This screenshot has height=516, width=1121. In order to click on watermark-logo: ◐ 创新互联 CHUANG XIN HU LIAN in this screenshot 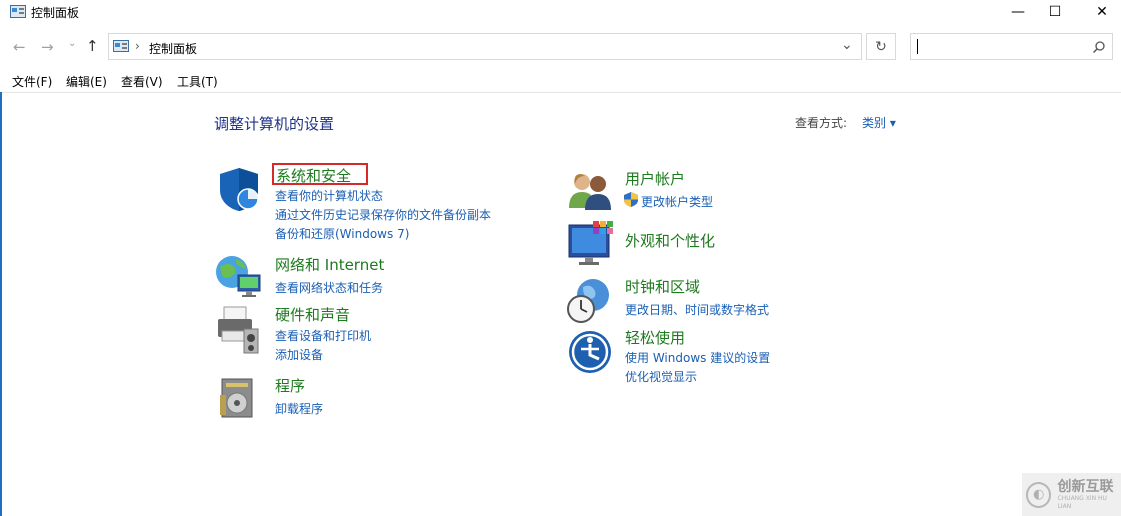, I will do `click(1071, 494)`.